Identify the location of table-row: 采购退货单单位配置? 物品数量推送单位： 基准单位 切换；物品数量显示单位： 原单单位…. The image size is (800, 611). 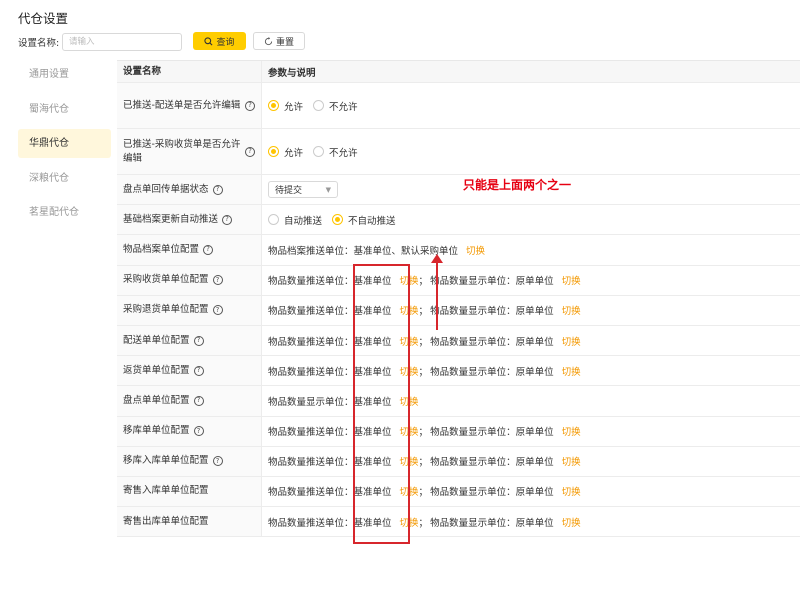
(458, 310).